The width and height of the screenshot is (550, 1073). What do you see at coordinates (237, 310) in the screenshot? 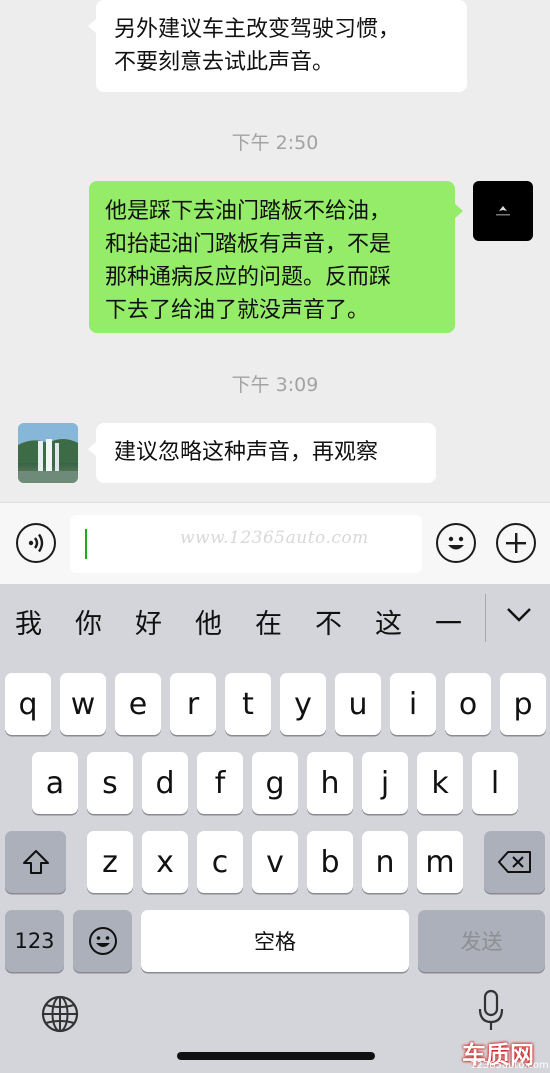
I see `message-line: 下去了给油了就没声音了。` at bounding box center [237, 310].